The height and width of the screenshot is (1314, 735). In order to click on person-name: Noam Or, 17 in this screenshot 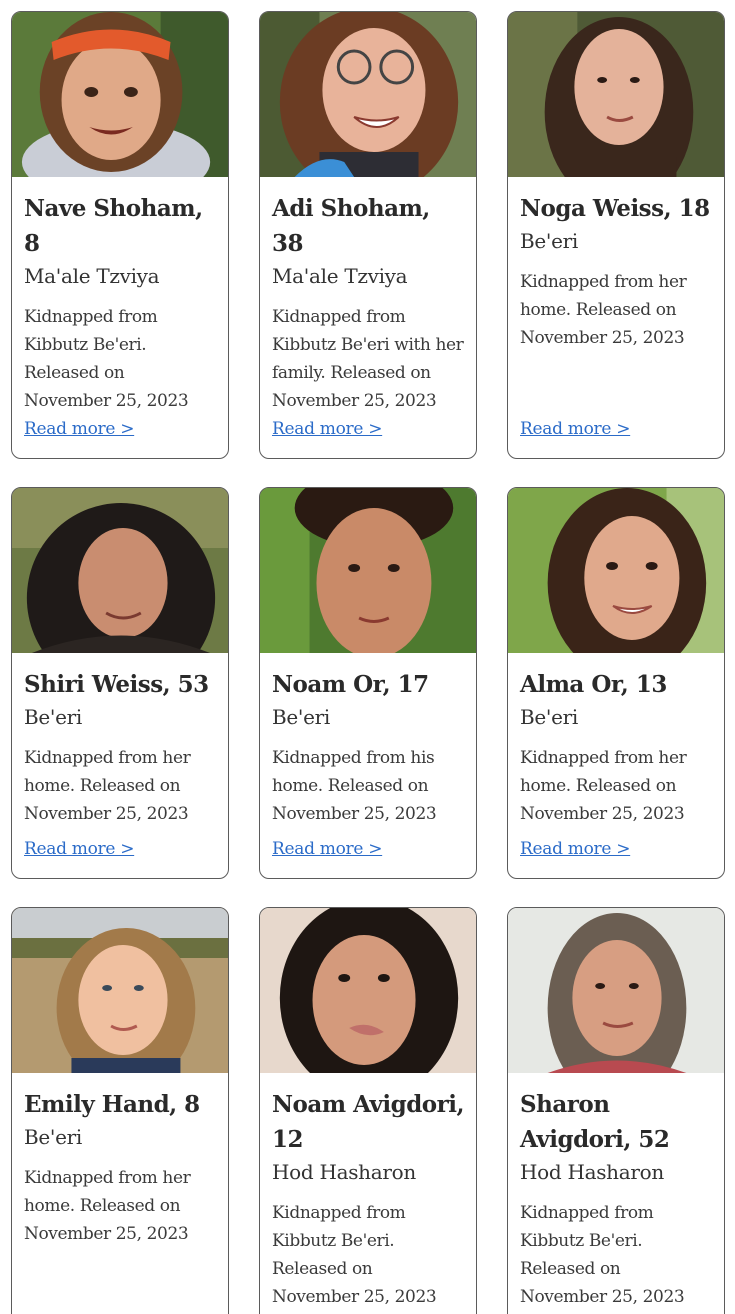, I will do `click(350, 684)`.